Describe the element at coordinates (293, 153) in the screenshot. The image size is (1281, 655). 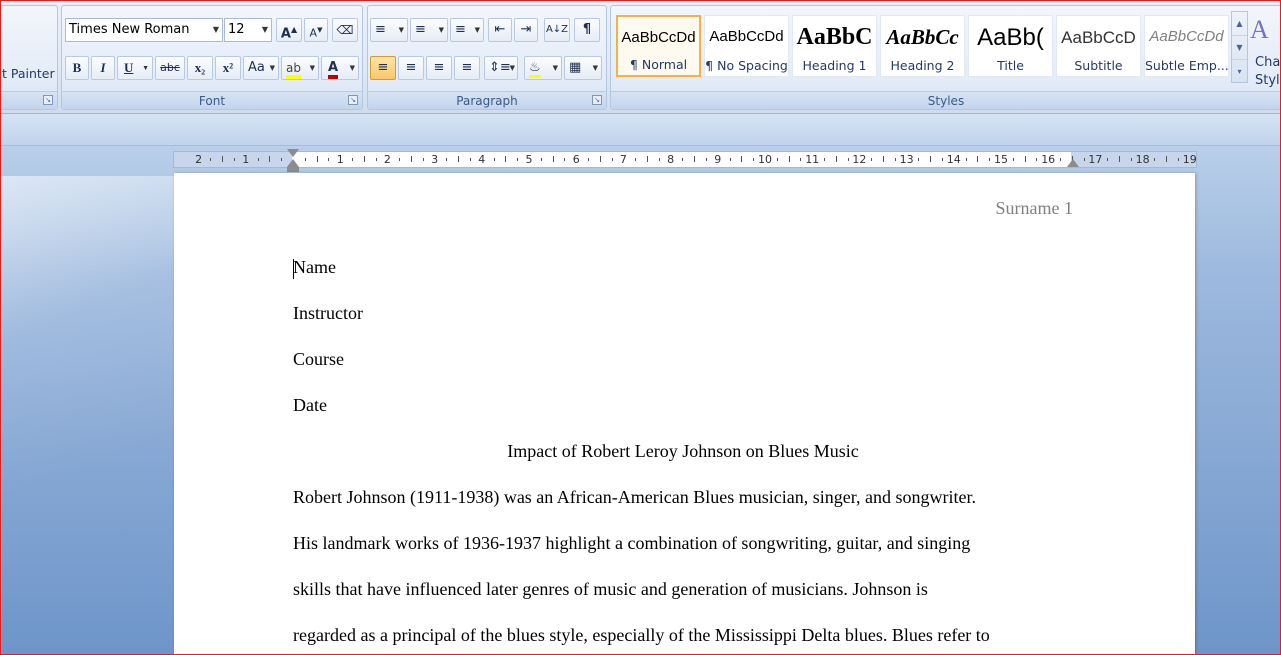
I see `first-line-indent-marker` at that location.